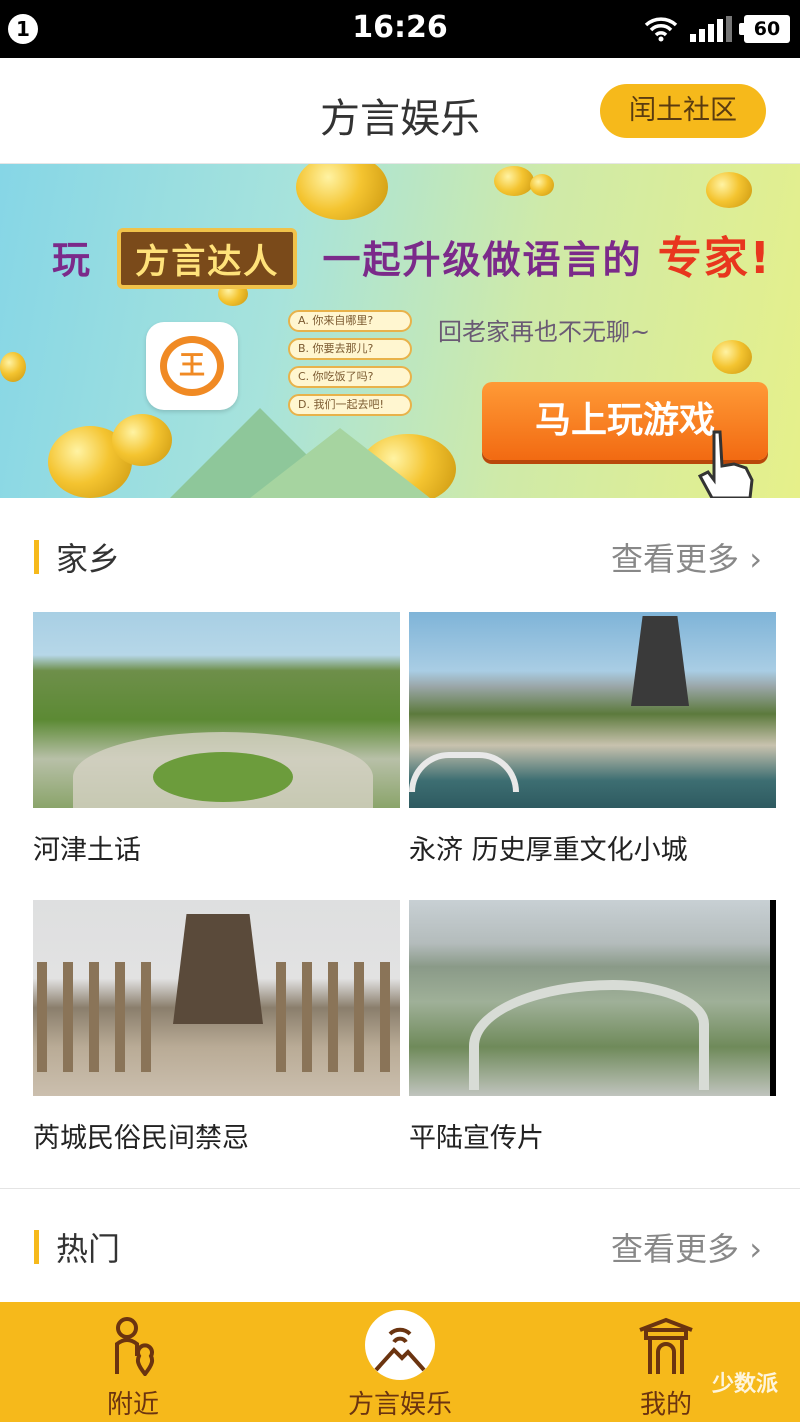  What do you see at coordinates (135, 1346) in the screenshot?
I see `location-person-icon` at bounding box center [135, 1346].